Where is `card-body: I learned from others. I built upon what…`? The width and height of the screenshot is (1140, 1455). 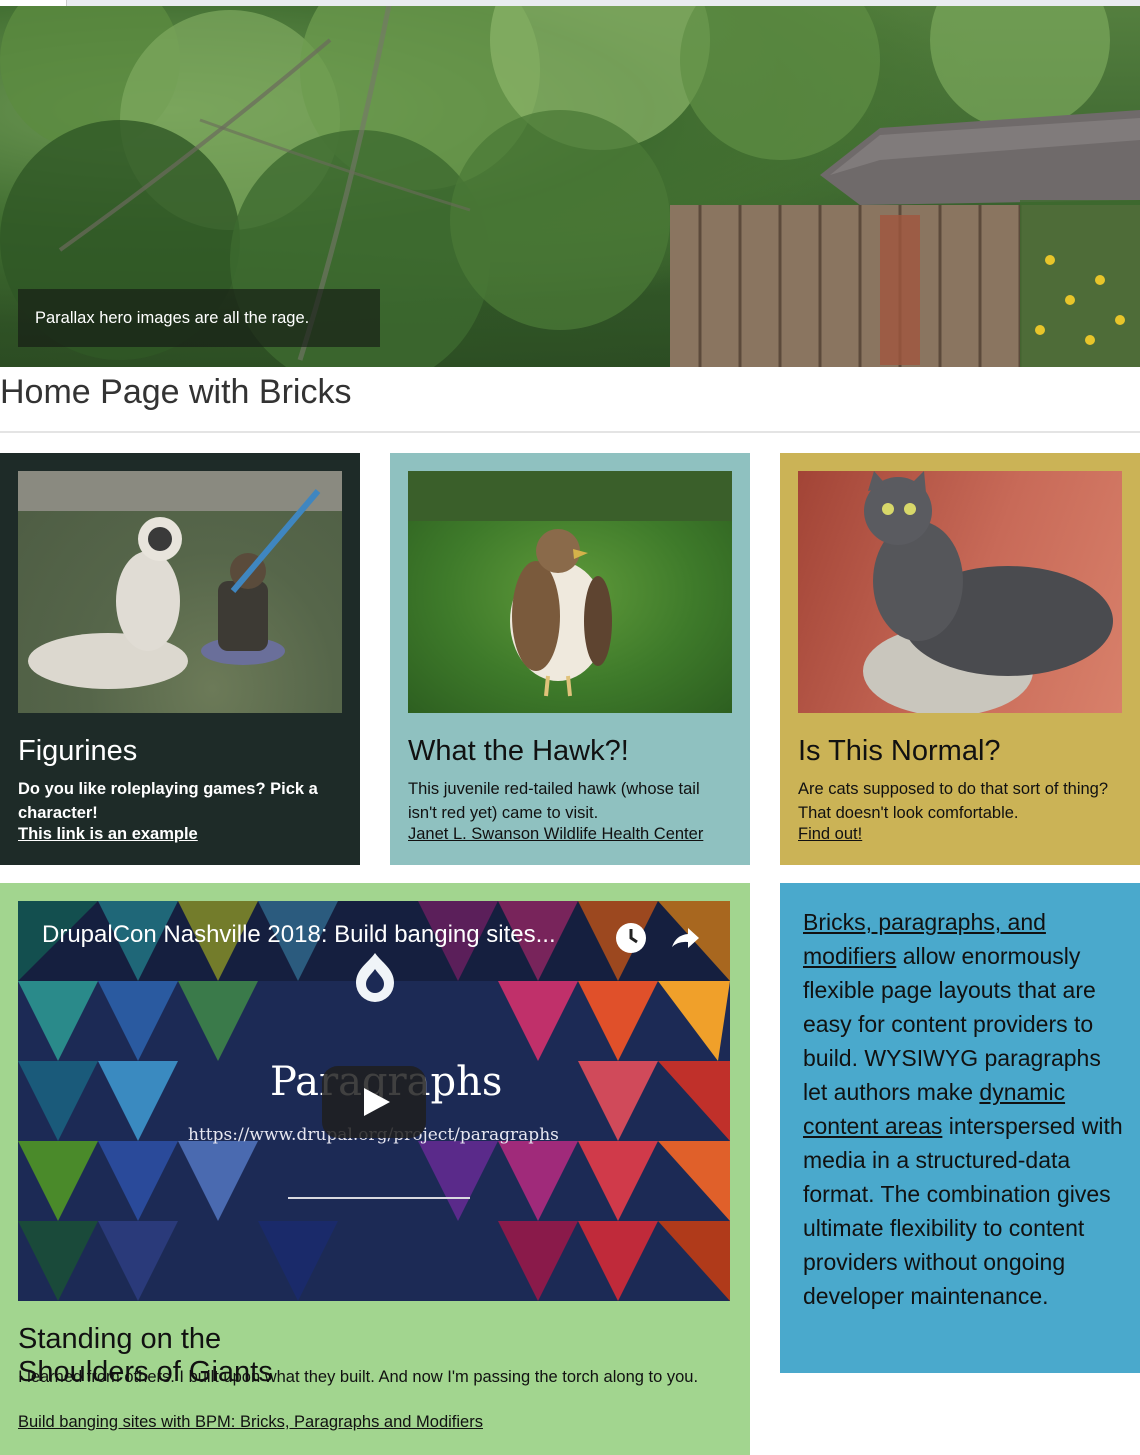 card-body: I learned from others. I built upon what… is located at coordinates (358, 1377).